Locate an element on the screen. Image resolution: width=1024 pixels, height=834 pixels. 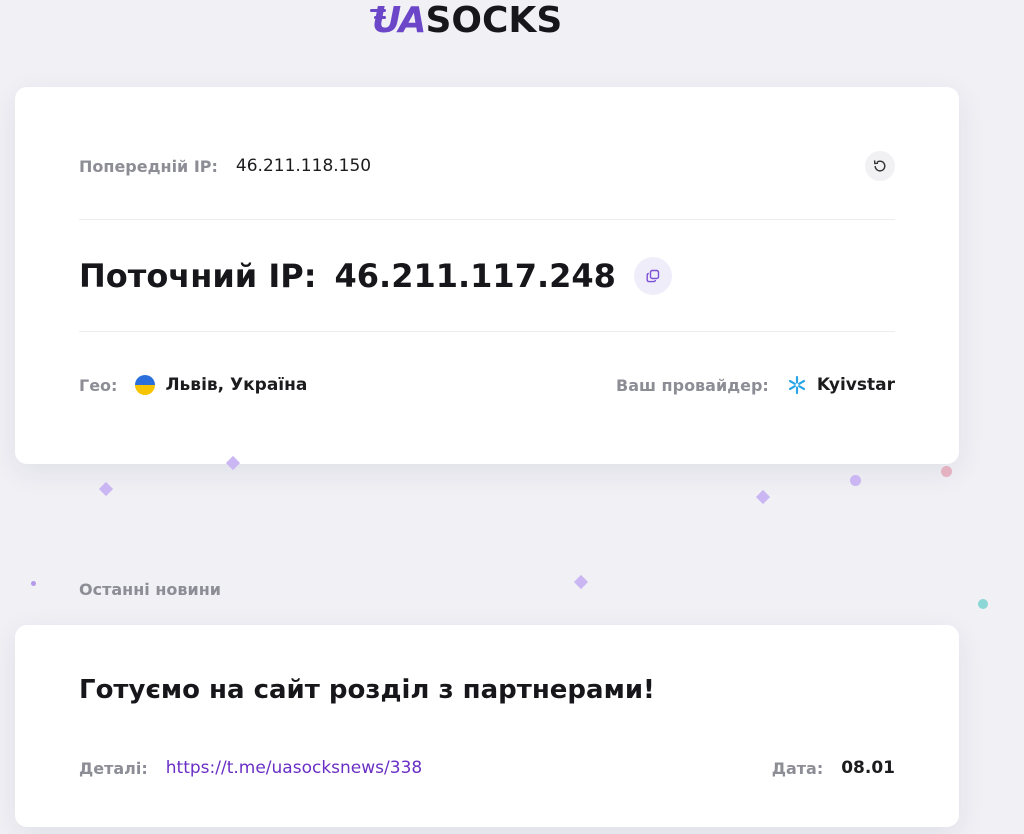
news-details-label: Деталі: is located at coordinates (113, 768).